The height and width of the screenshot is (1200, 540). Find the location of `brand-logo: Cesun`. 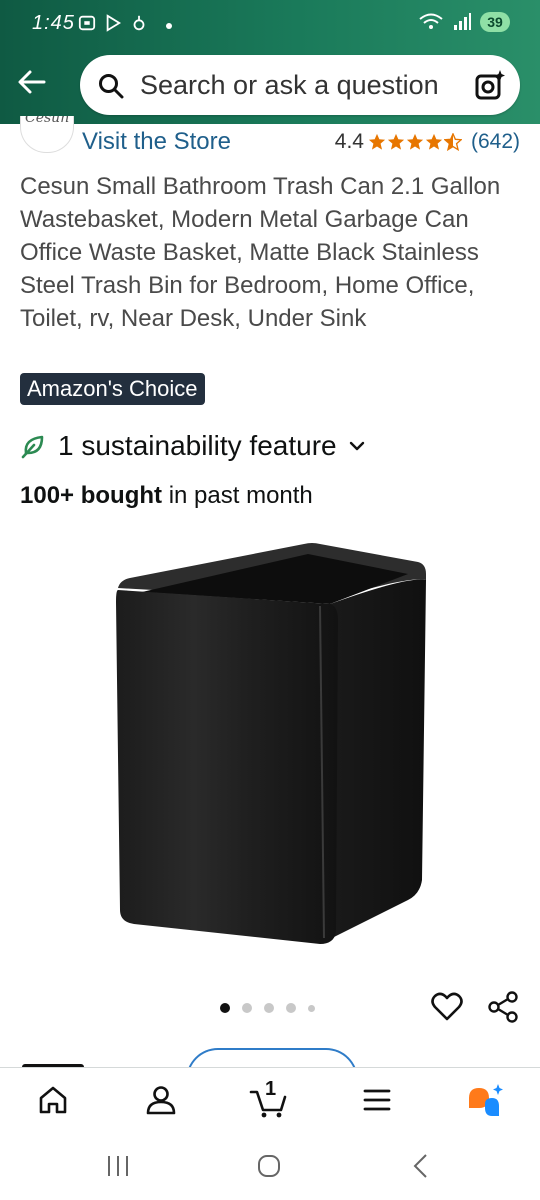

brand-logo: Cesun is located at coordinates (47, 134).